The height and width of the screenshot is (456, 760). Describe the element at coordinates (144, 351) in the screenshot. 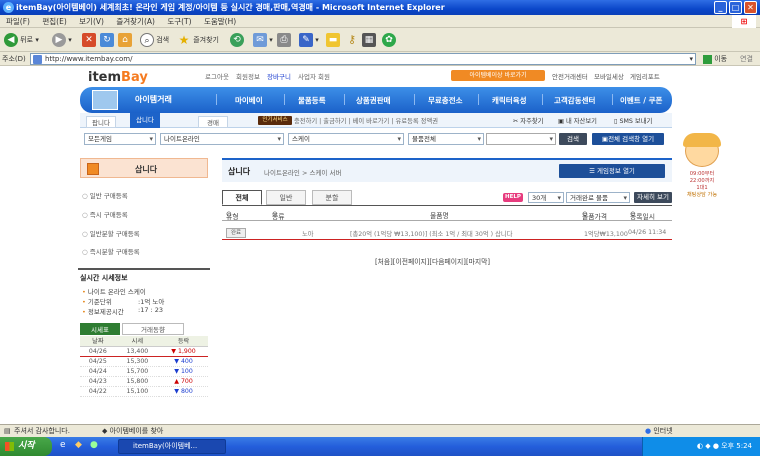

I see `price-row: 04/26 13,400 ▼ 1,900` at that location.